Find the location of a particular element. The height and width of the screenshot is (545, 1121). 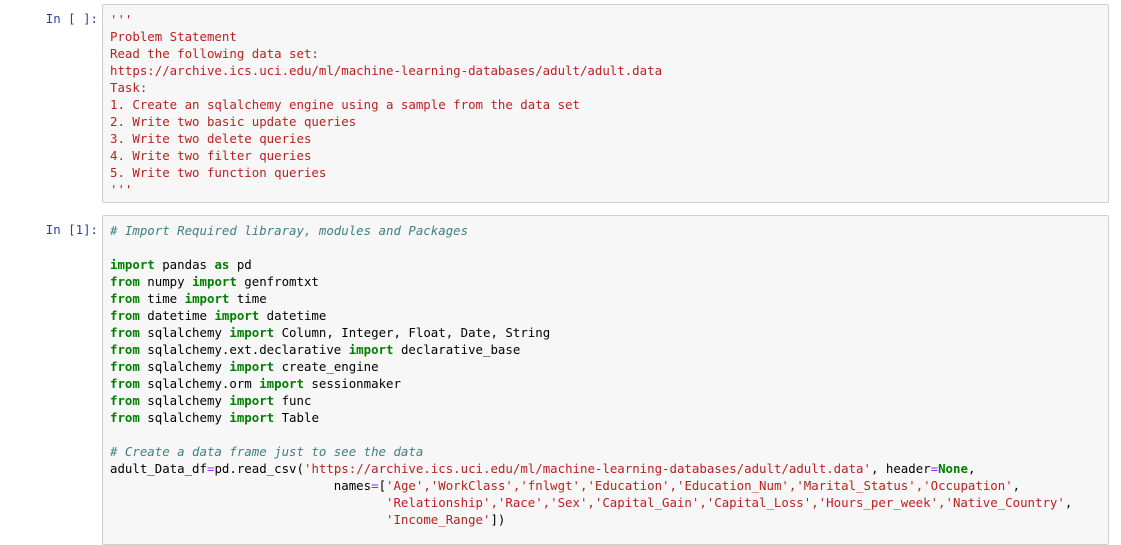

cell-prompt: In [1]: is located at coordinates (71, 229).